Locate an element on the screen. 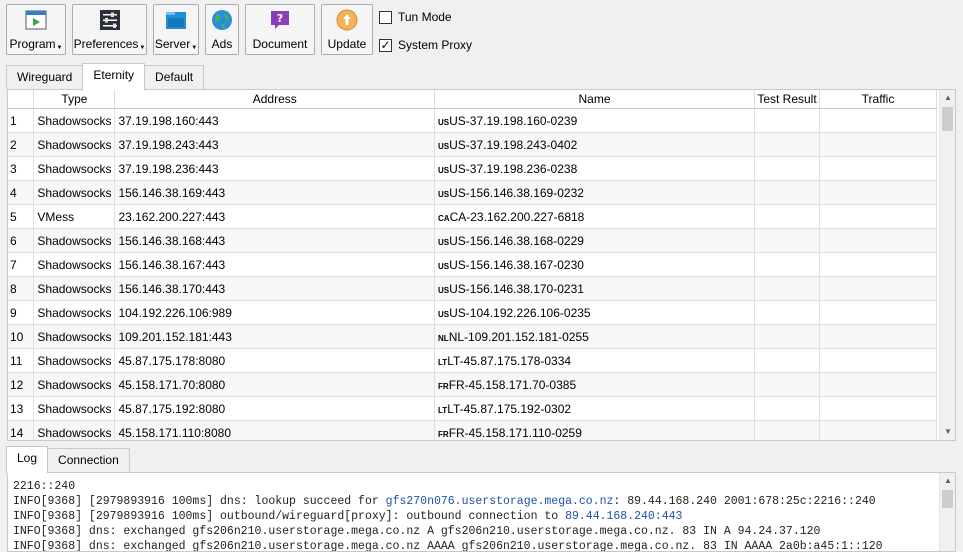 Image resolution: width=963 pixels, height=552 pixels. program-label: Program is located at coordinates (32, 44).